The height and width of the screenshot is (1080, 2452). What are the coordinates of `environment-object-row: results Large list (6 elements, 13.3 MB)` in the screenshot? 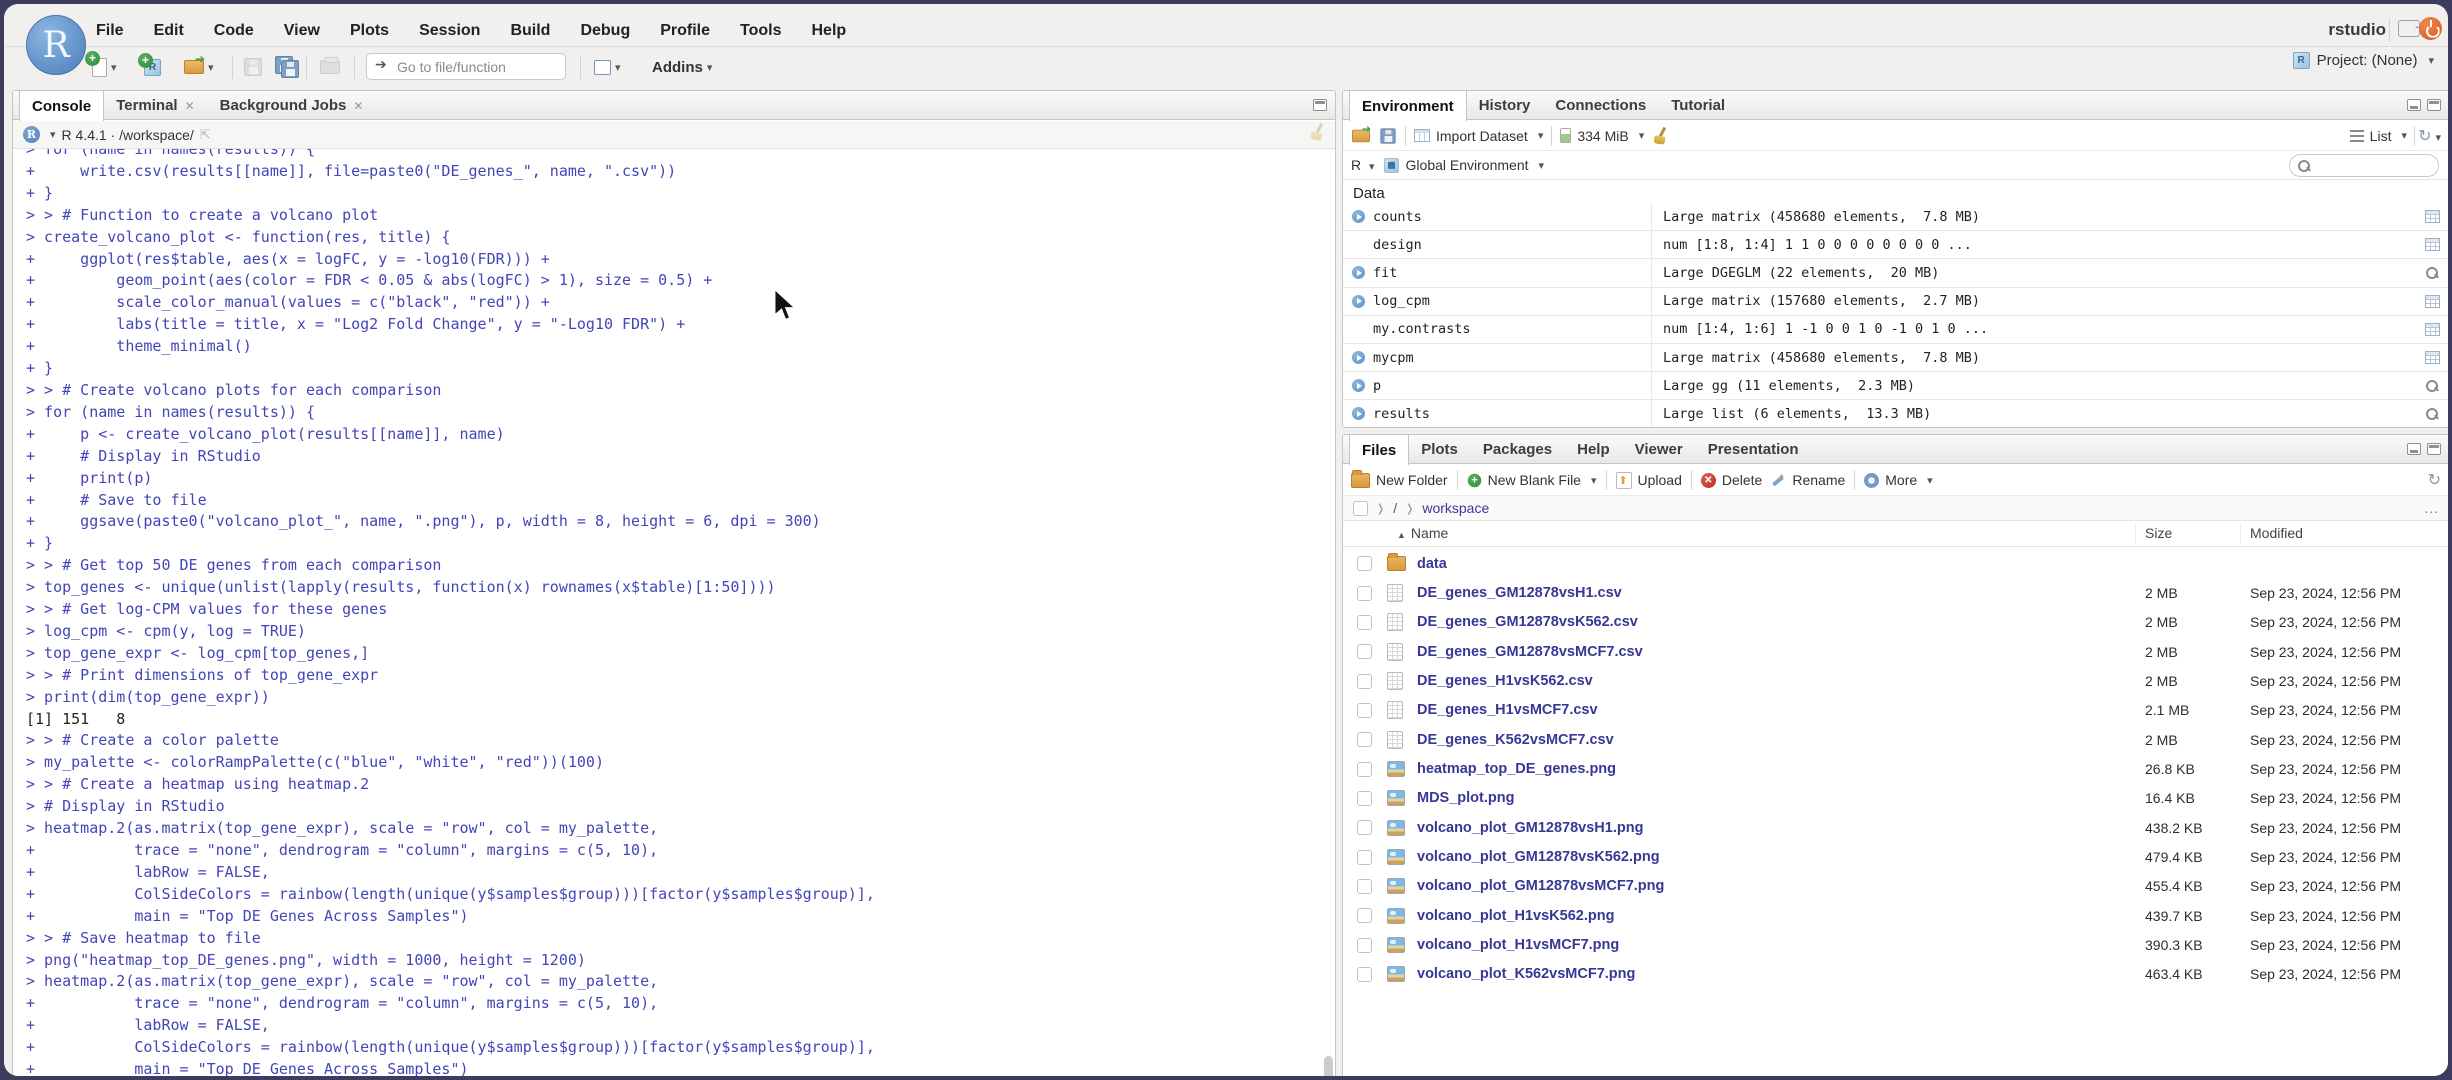 It's located at (1895, 413).